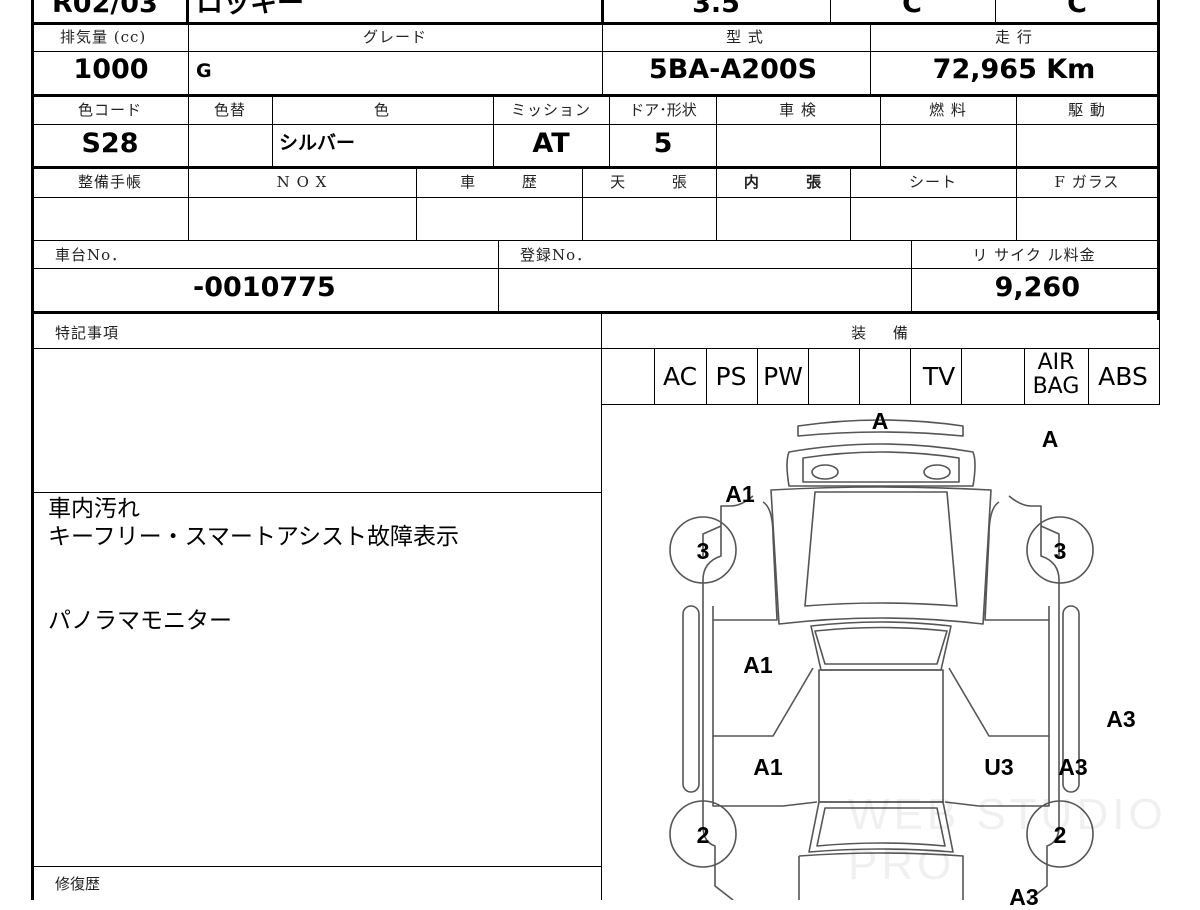 This screenshot has height=910, width=1200. Describe the element at coordinates (1073, 767) in the screenshot. I see `damage-right-quarter: A3` at that location.